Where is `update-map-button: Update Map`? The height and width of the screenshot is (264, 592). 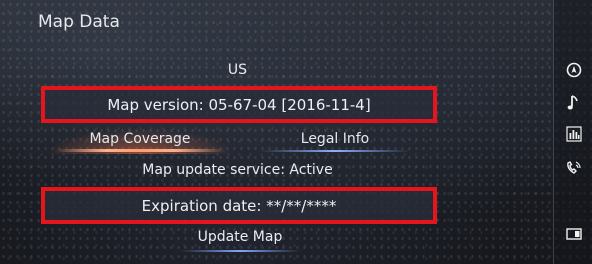 update-map-button: Update Map is located at coordinates (240, 239).